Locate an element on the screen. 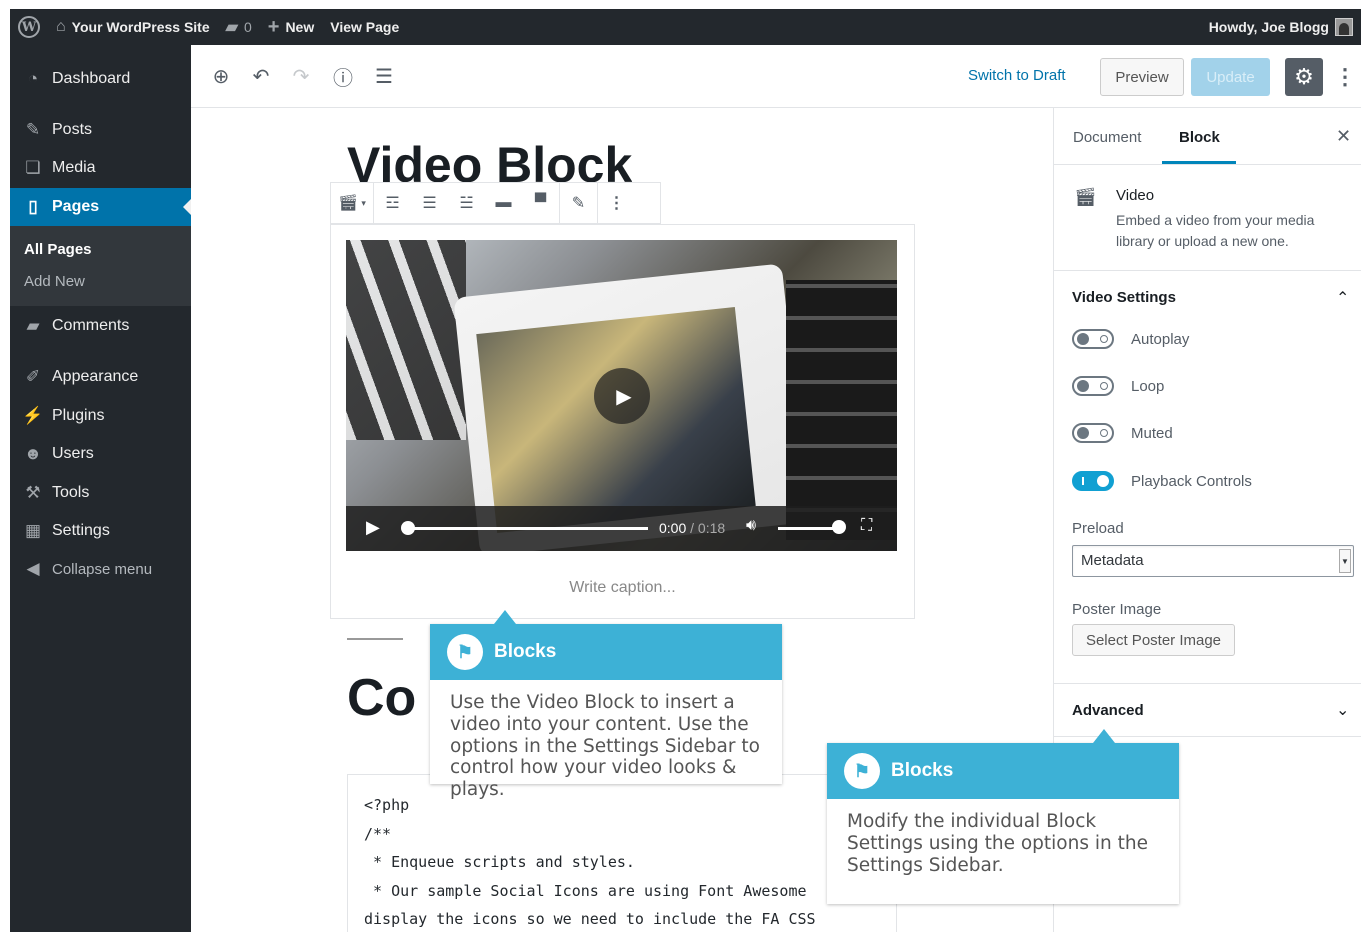 This screenshot has height=932, width=1361. preload-value: Metadata is located at coordinates (1112, 560).